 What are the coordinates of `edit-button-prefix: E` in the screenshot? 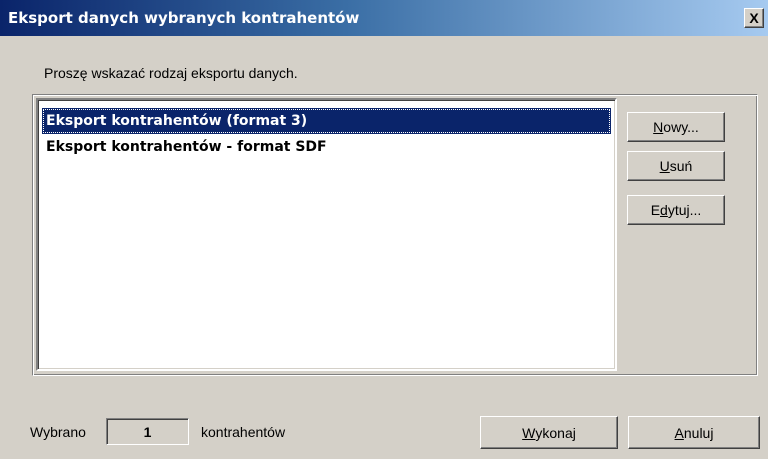 It's located at (655, 210).